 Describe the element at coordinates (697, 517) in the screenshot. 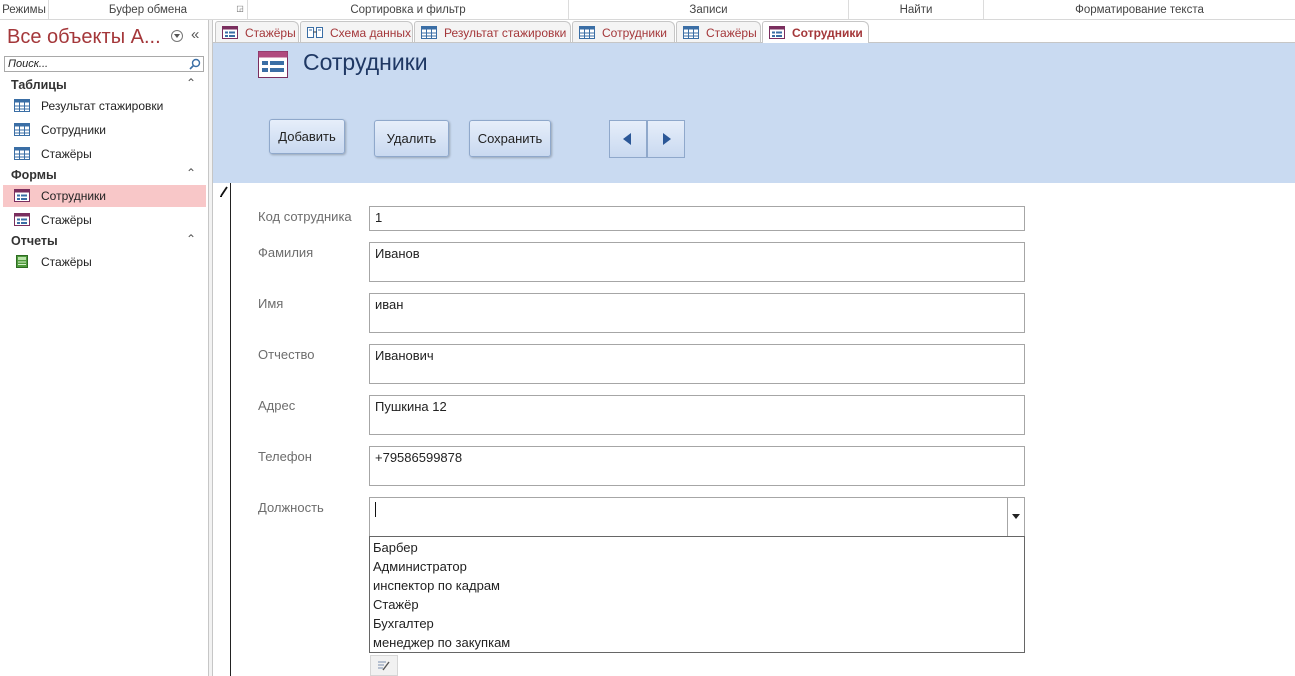

I see `position-combobox` at that location.